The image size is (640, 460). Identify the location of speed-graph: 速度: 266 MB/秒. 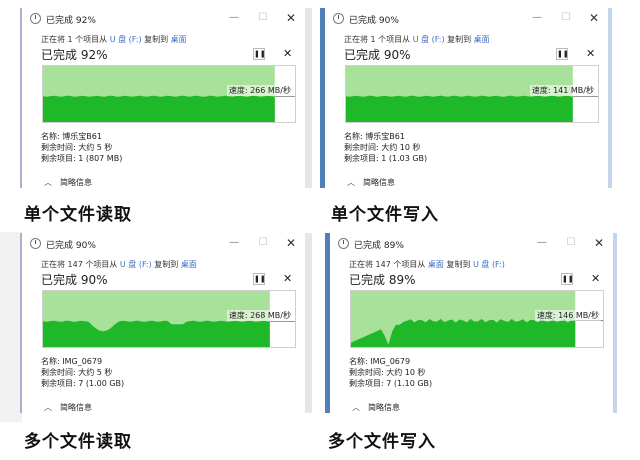
(169, 94).